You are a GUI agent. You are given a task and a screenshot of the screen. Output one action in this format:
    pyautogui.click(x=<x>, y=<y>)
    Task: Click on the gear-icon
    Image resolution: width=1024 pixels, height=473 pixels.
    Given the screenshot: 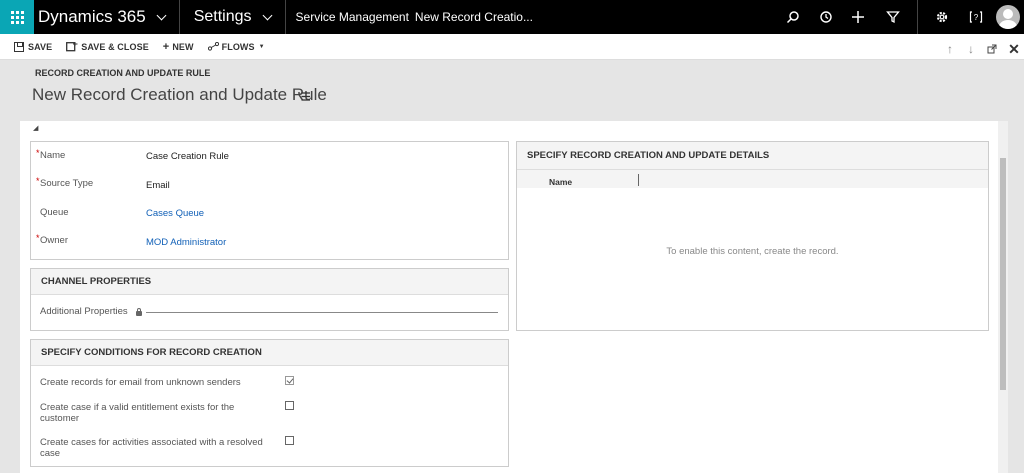 What is the action you would take?
    pyautogui.click(x=942, y=17)
    